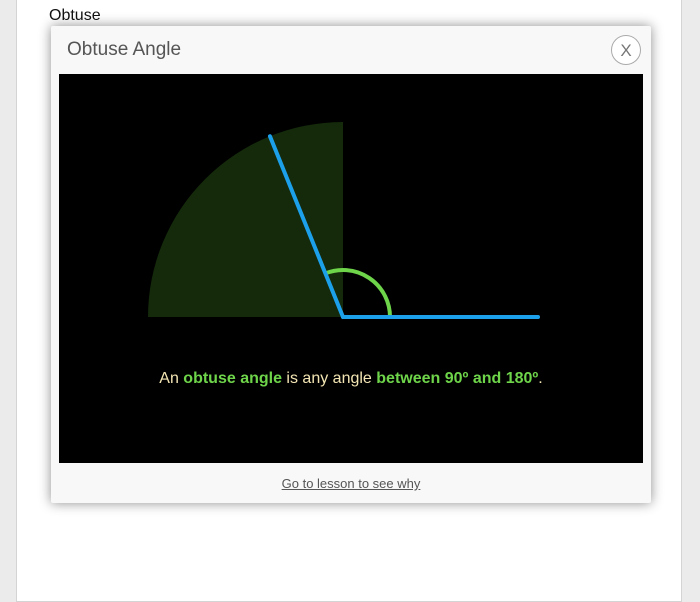 The width and height of the screenshot is (700, 602). I want to click on caption-text: An, so click(171, 378).